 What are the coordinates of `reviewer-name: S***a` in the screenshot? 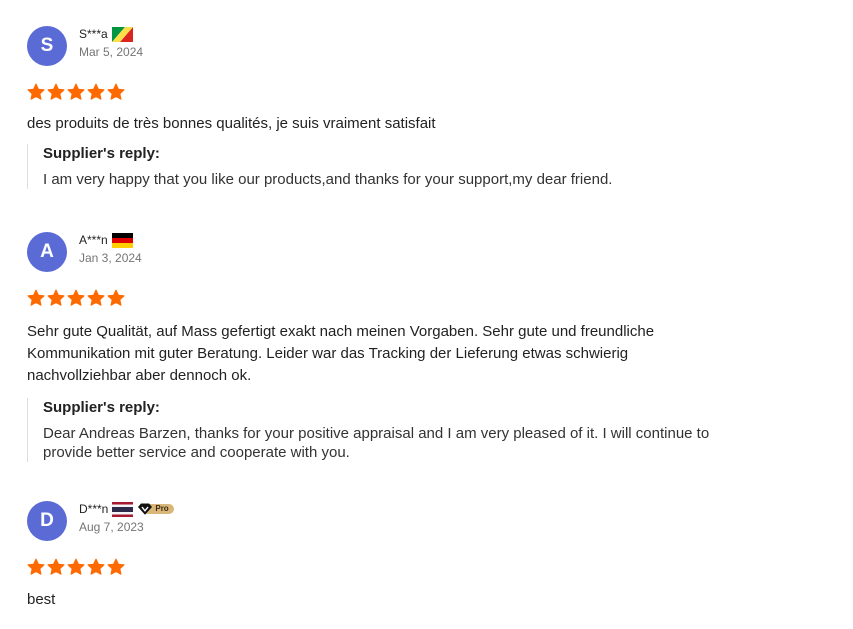 It's located at (93, 34).